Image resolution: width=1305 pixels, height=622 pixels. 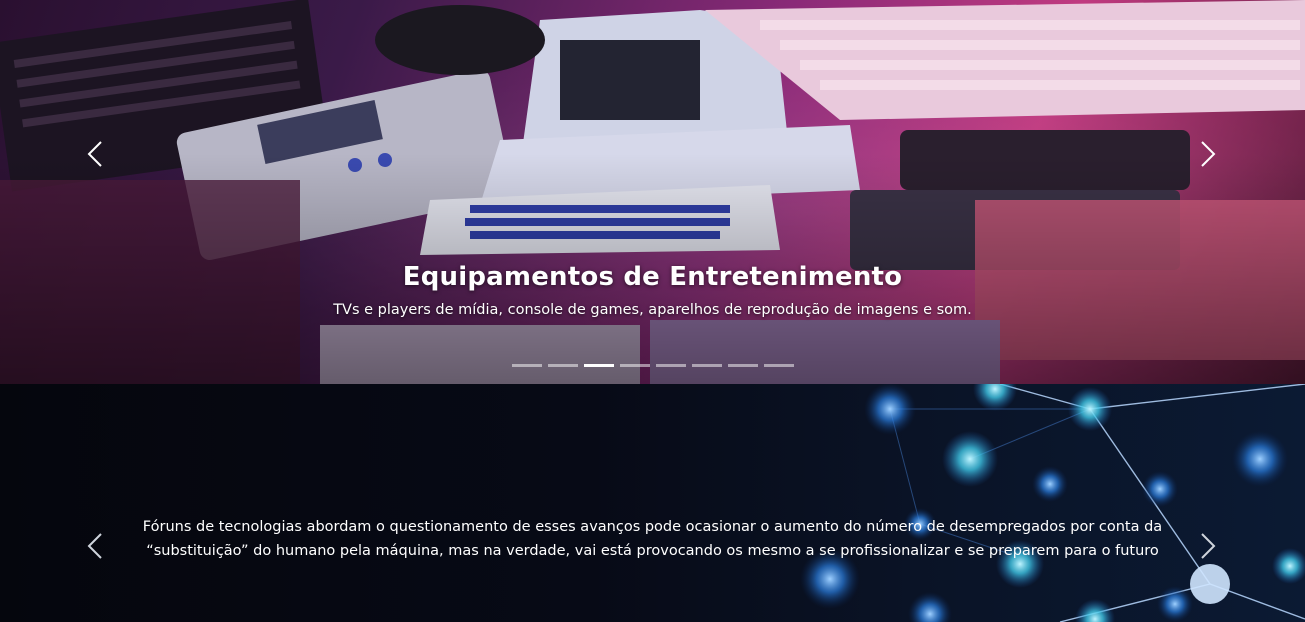 I want to click on carousel-next-button, so click(x=1208, y=154).